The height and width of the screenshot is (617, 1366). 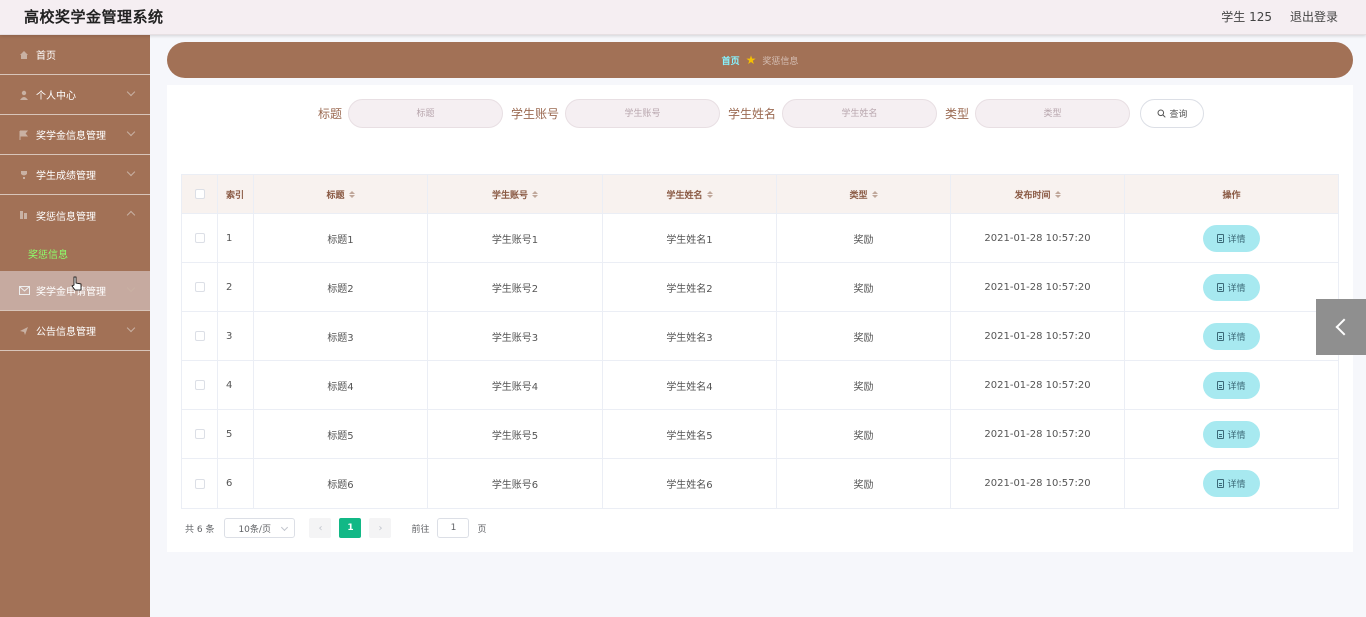 What do you see at coordinates (75, 55) in the screenshot?
I see `sidebar-item-home: 首页` at bounding box center [75, 55].